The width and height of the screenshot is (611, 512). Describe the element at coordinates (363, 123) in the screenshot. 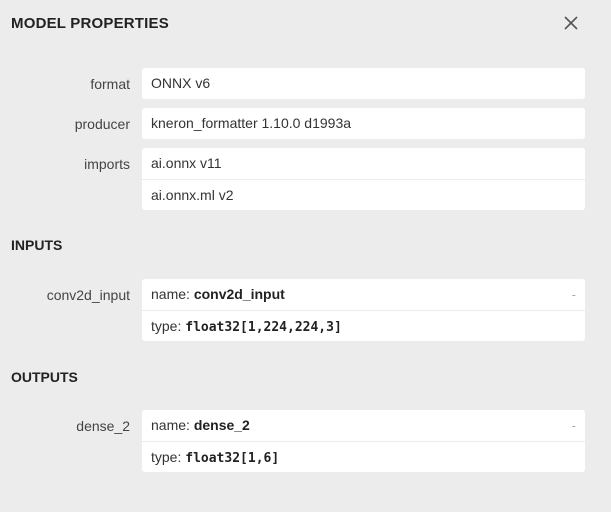

I see `producer-value-box: kneron_formatter 1.10.0 d1993a` at that location.